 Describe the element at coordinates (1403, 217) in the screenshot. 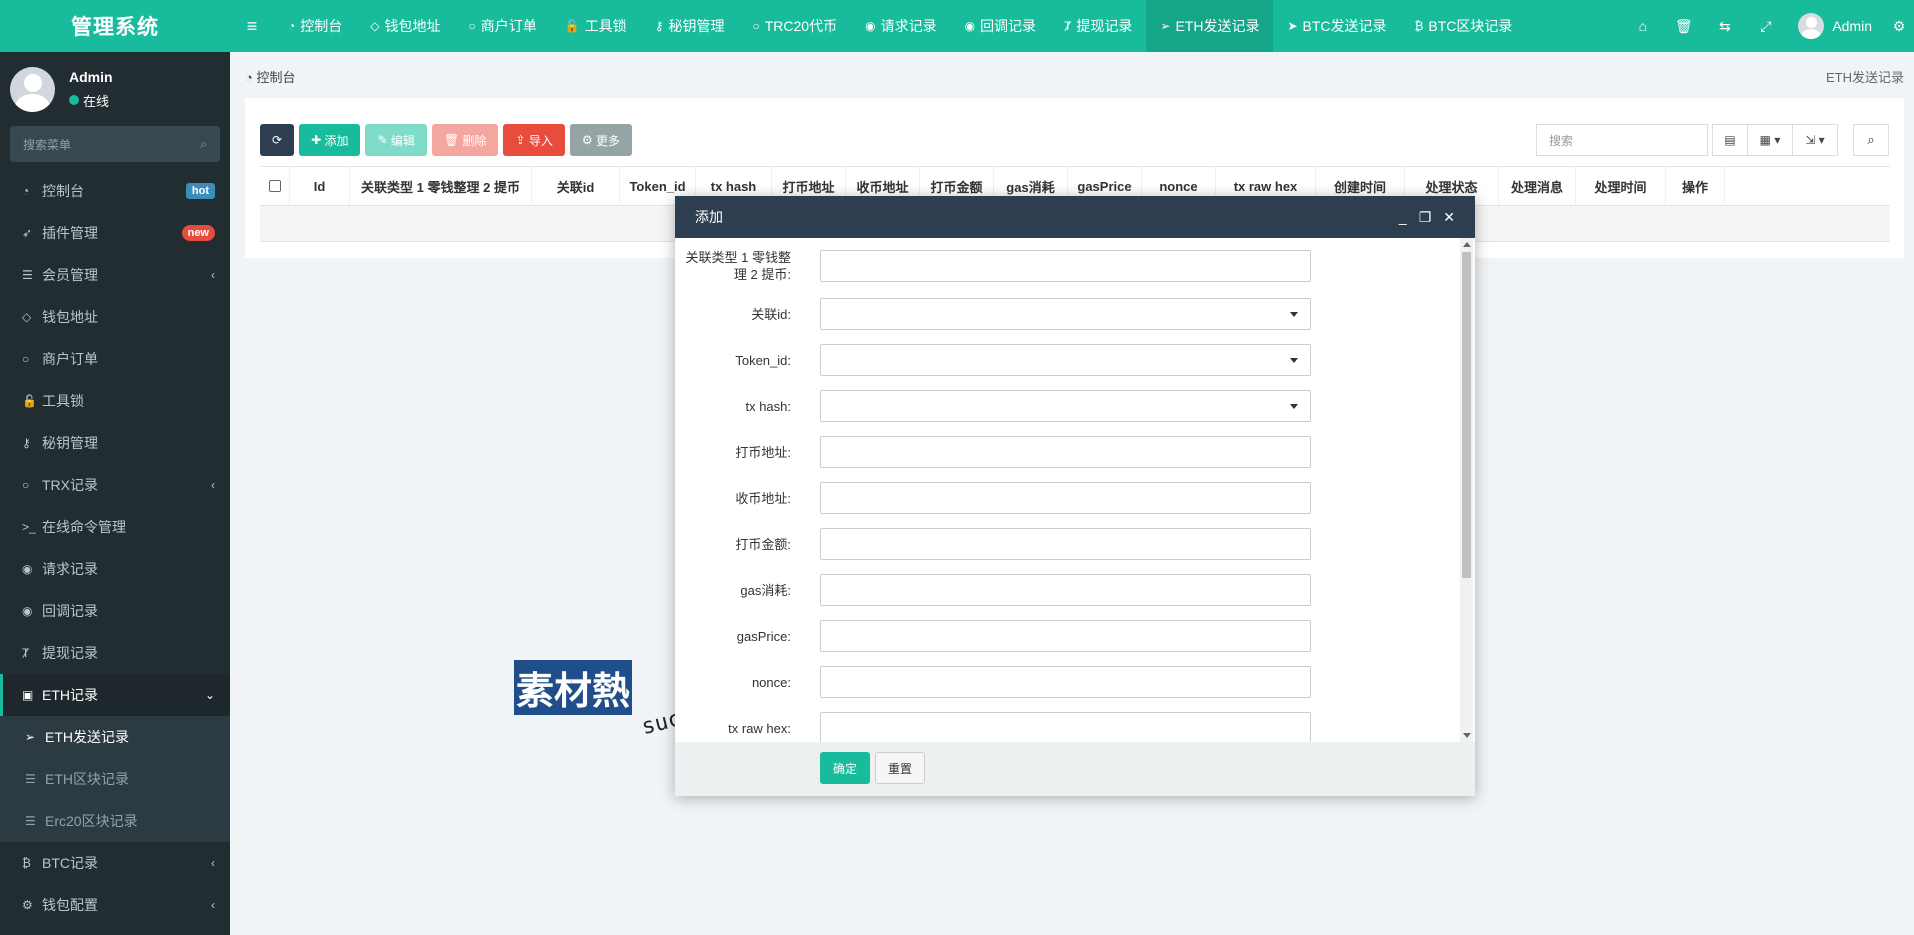

I see `minimize-icon: _` at that location.